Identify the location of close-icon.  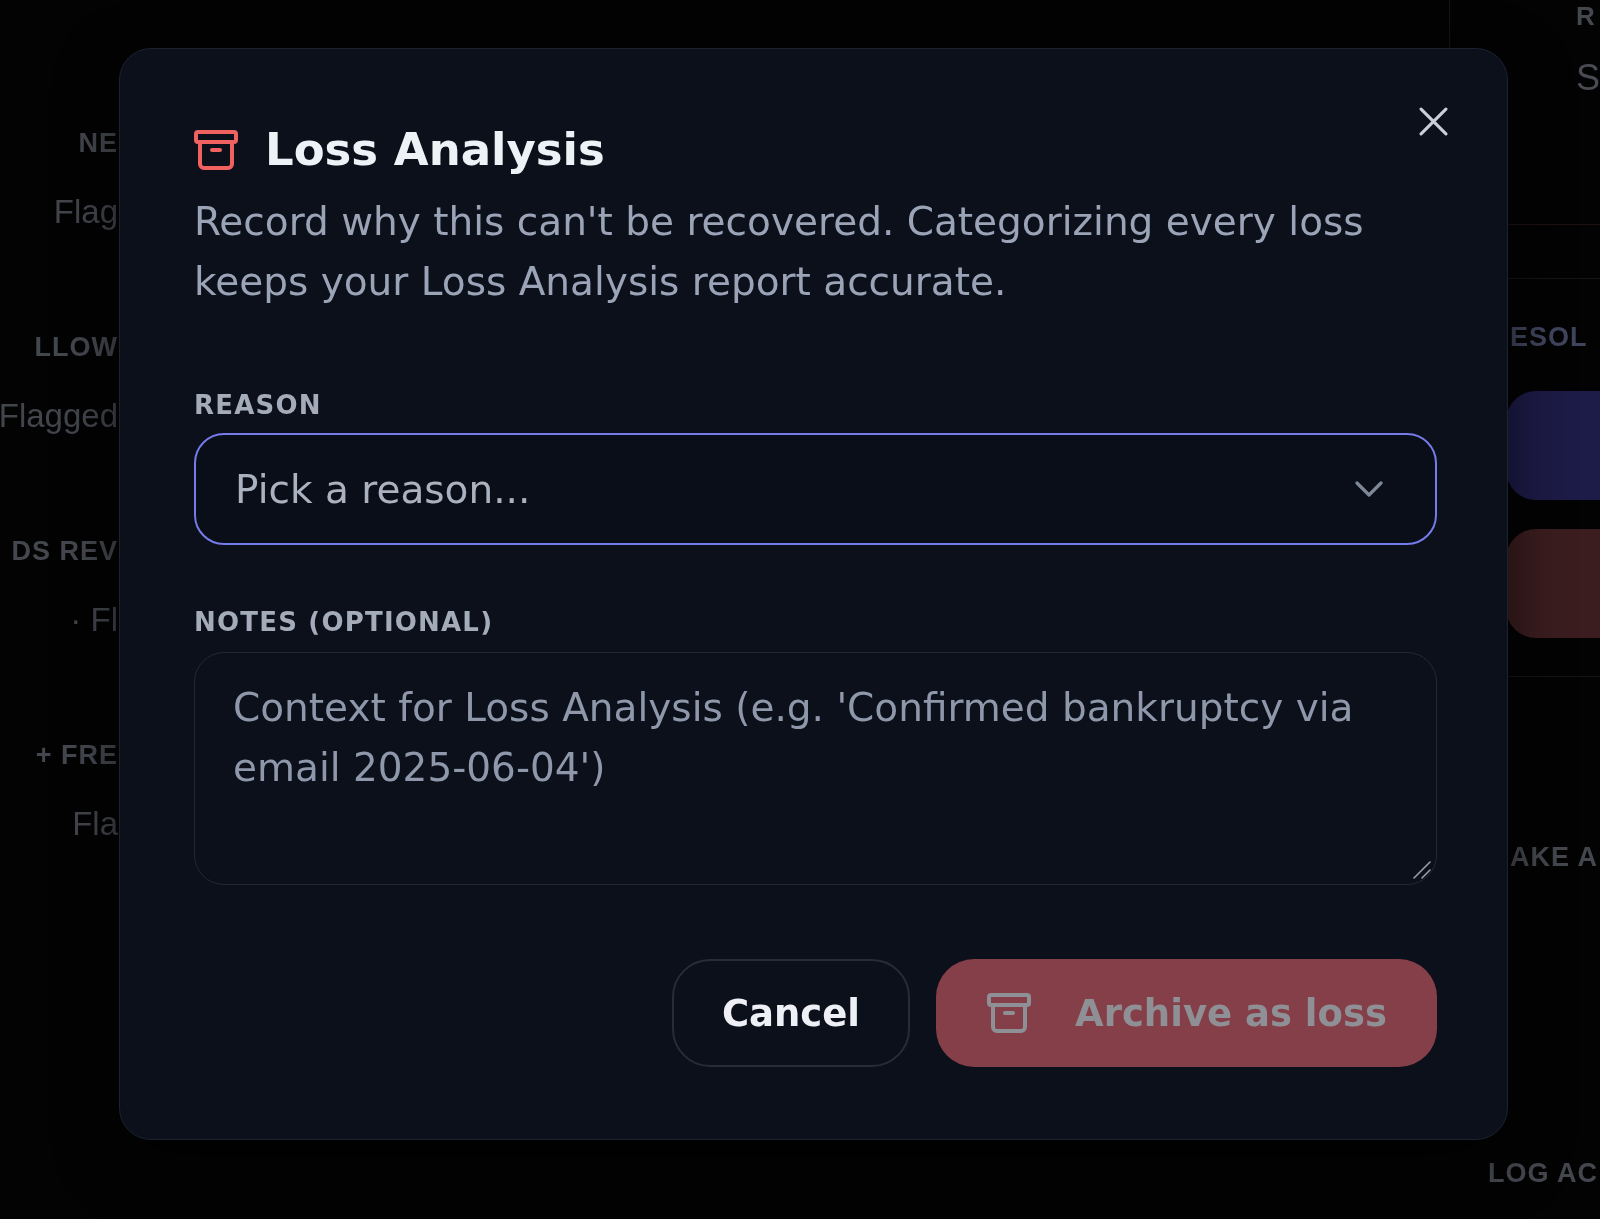
(1433, 121).